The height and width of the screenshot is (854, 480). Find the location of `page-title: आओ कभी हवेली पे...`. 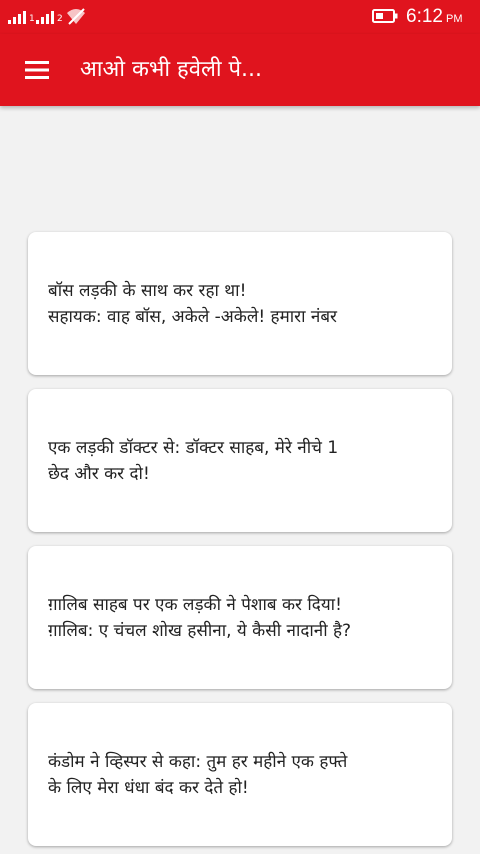

page-title: आओ कभी हवेली पे... is located at coordinates (171, 69).